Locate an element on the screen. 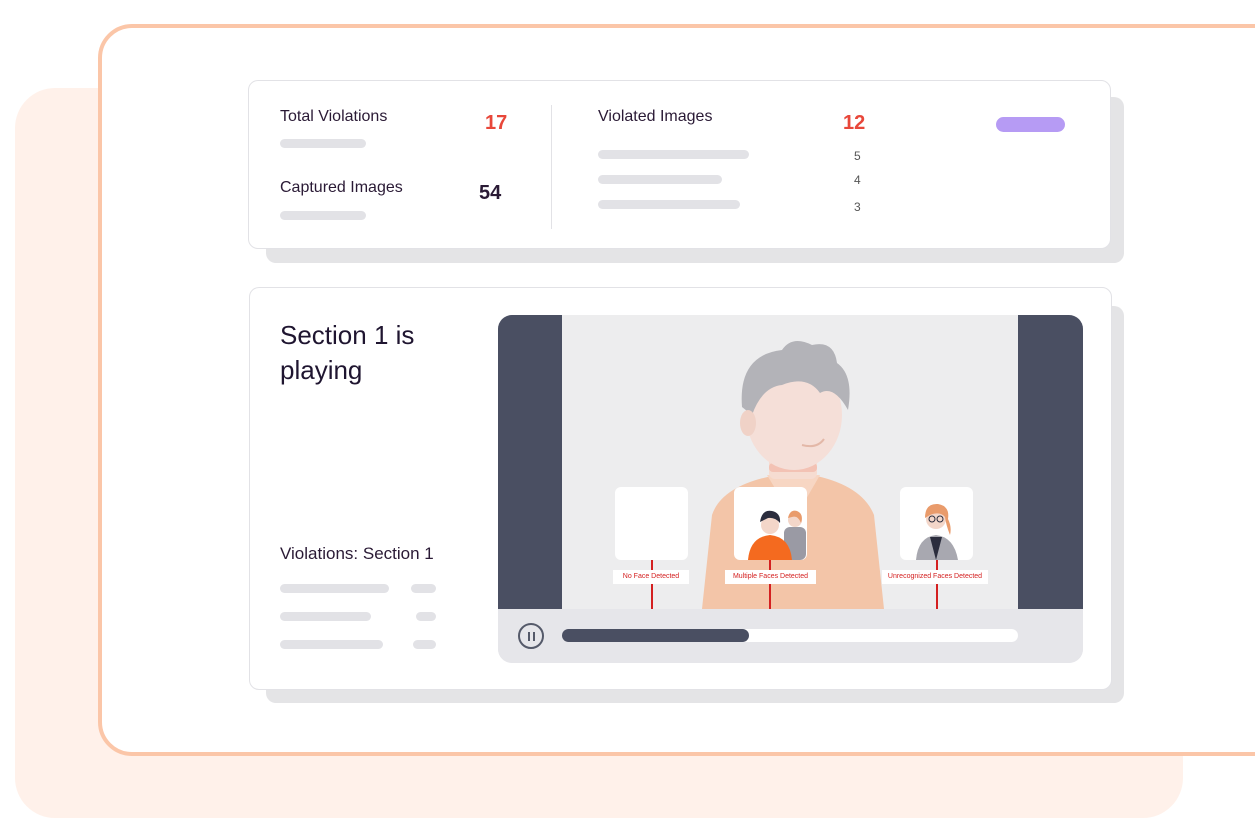 The height and width of the screenshot is (818, 1255). breakdown-count: 4 is located at coordinates (857, 180).